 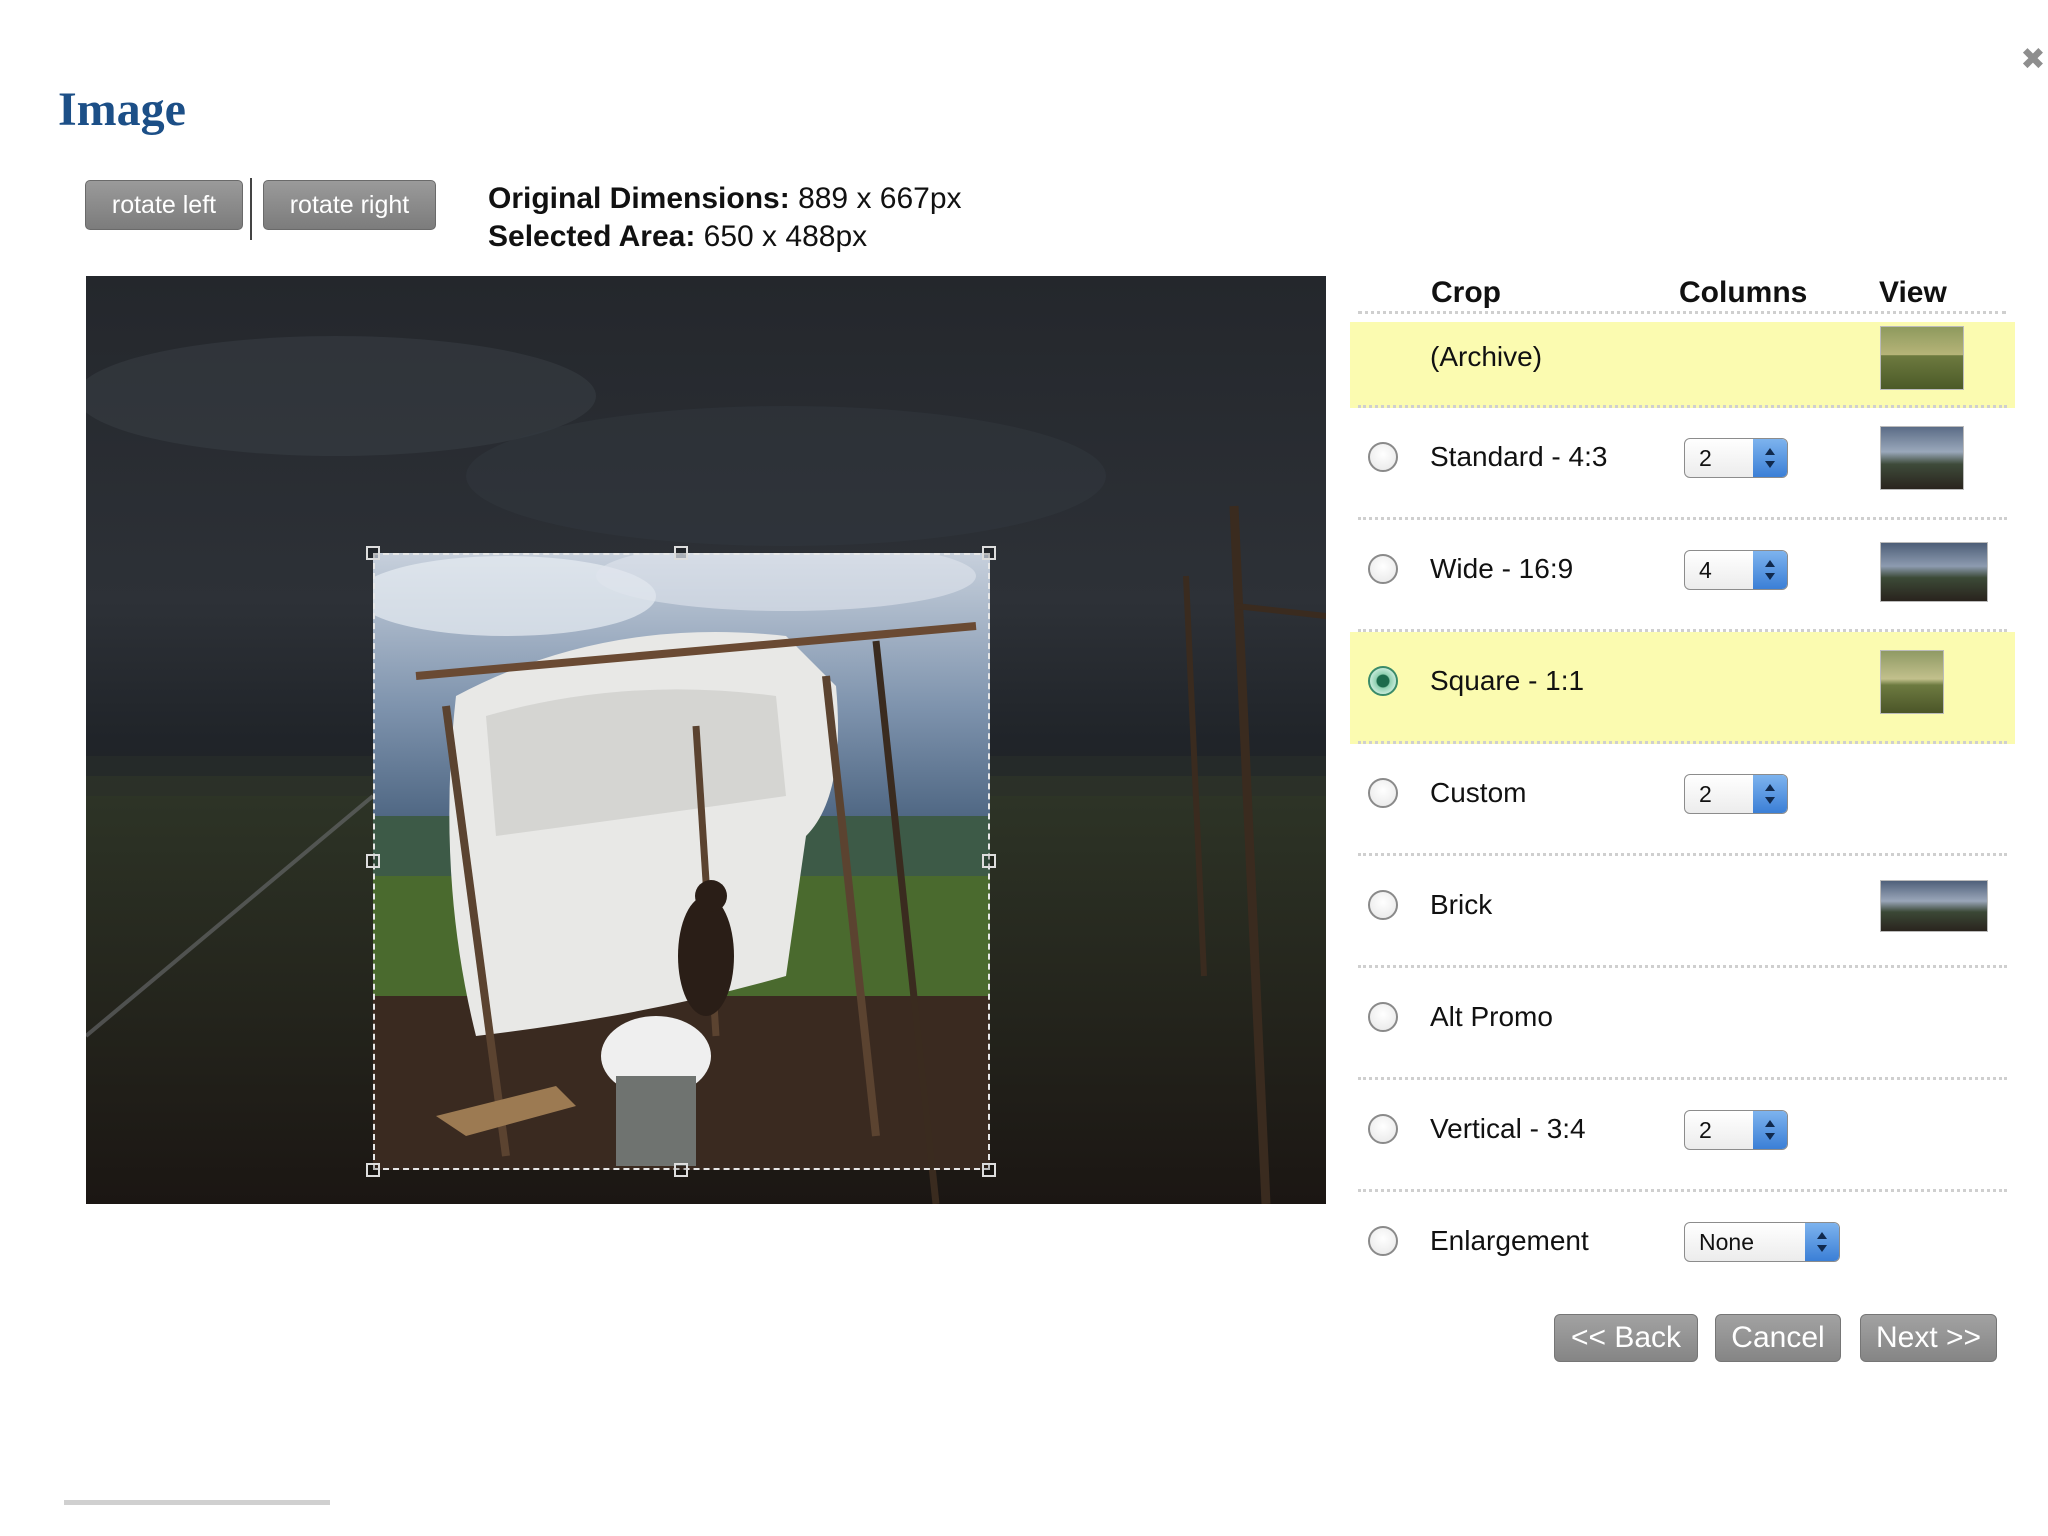 What do you see at coordinates (1502, 568) in the screenshot?
I see `crop-label: Wide - 16:9` at bounding box center [1502, 568].